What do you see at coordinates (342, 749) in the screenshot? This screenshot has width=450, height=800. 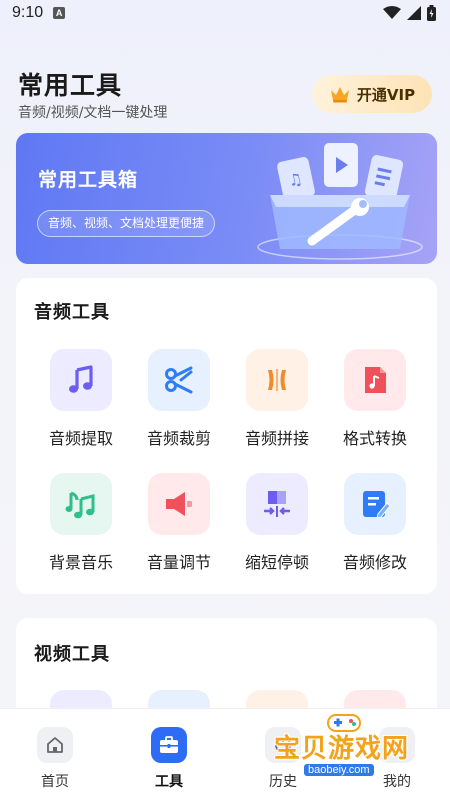 I see `watermark-text: 宝贝游戏网` at bounding box center [342, 749].